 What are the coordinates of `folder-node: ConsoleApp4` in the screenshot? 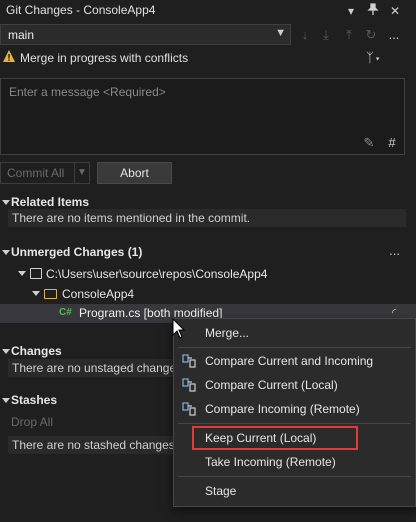 It's located at (208, 294).